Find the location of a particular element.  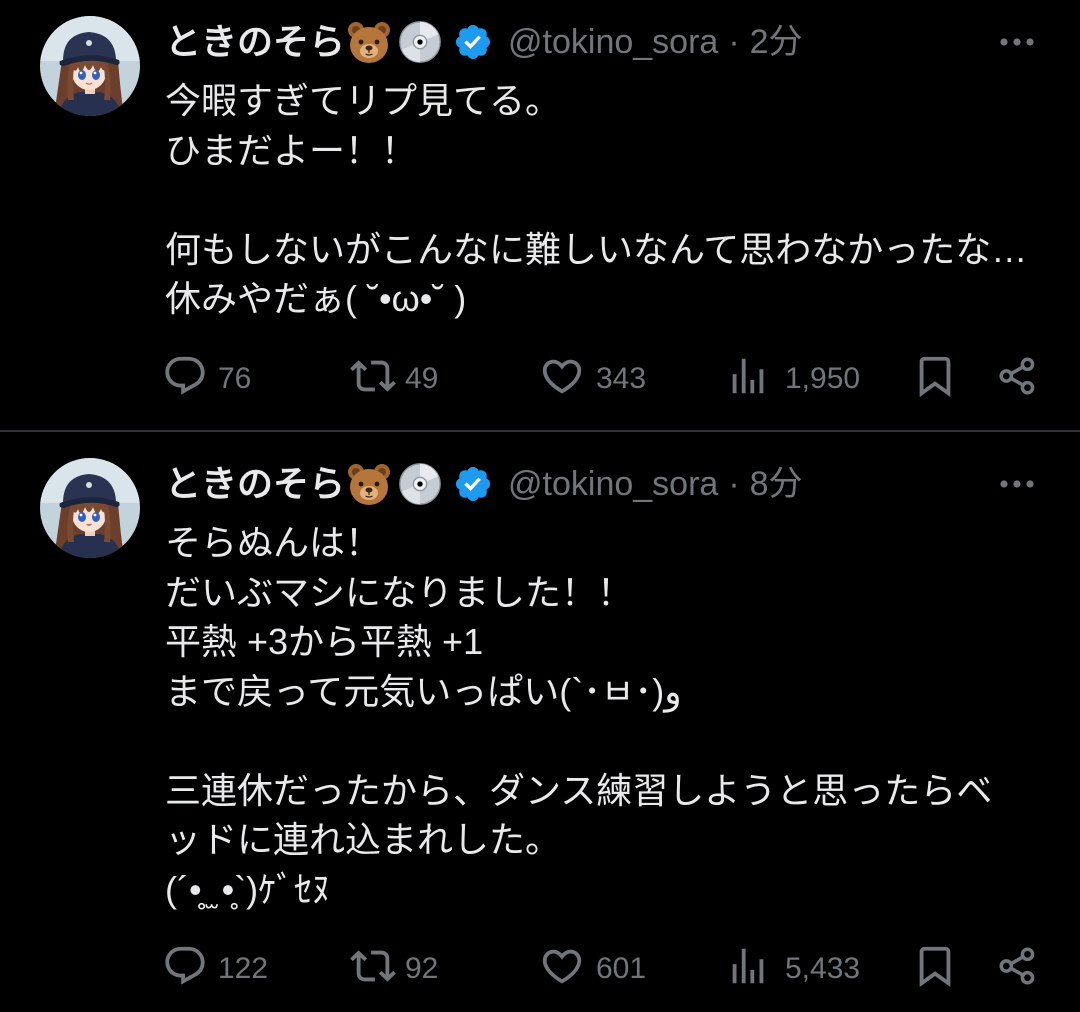

reply-button: 122 is located at coordinates (215, 966).